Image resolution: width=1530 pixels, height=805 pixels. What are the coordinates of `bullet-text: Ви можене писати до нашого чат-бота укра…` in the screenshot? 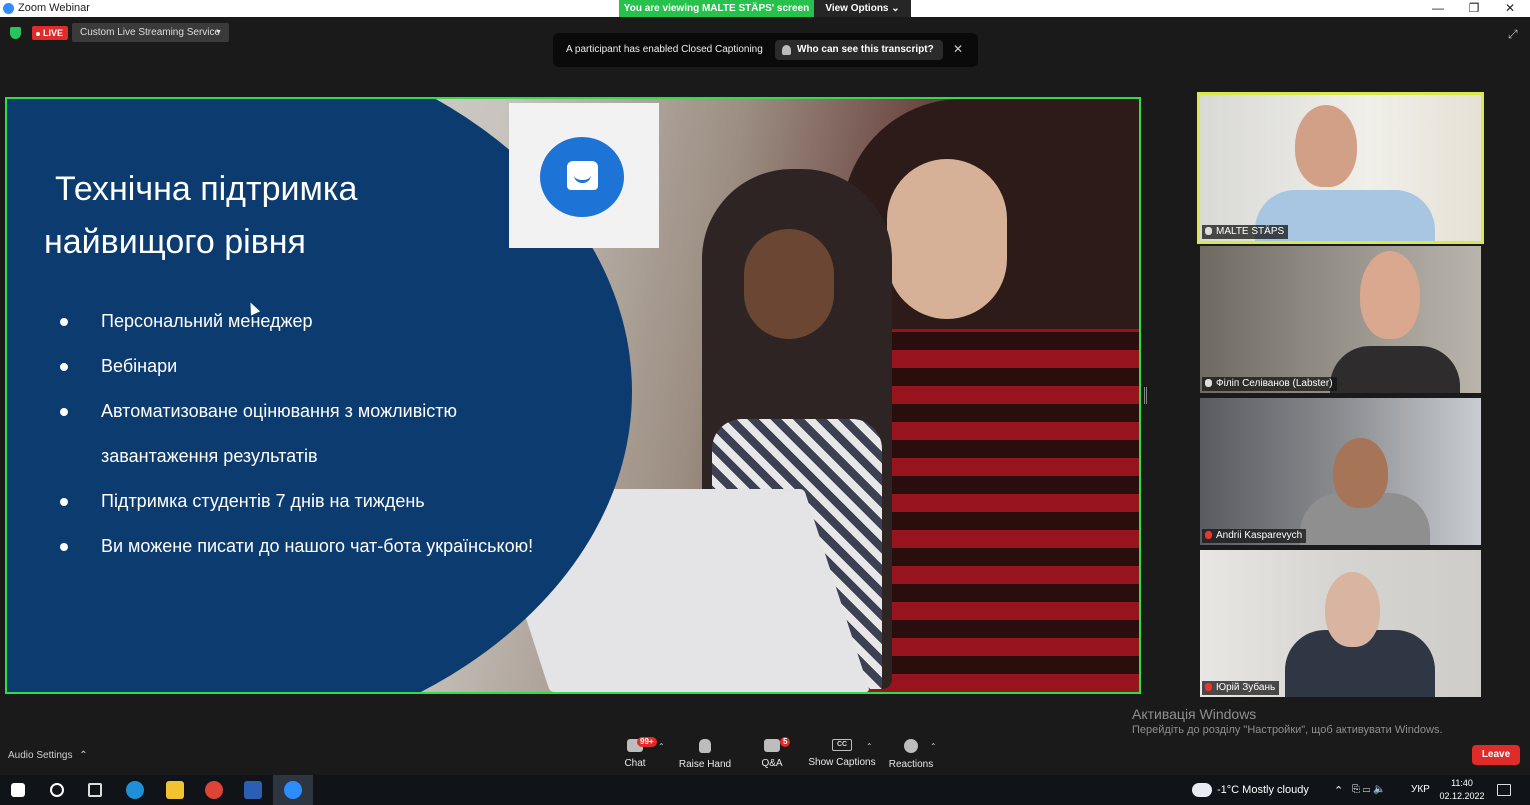 It's located at (317, 546).